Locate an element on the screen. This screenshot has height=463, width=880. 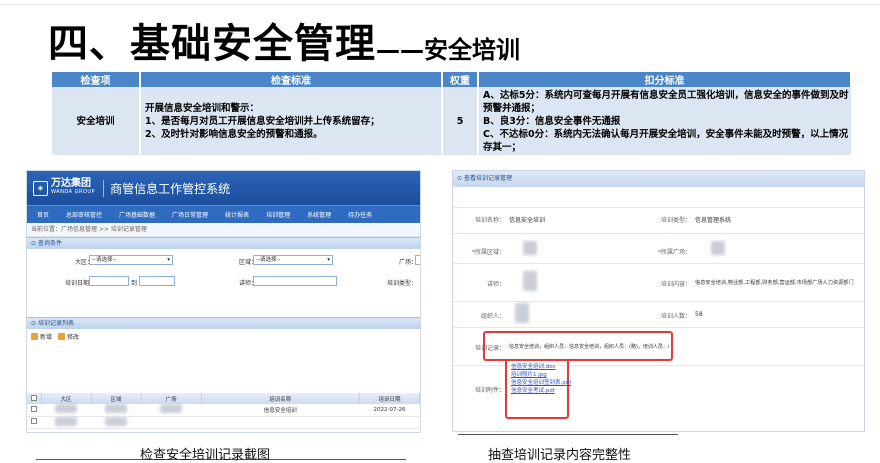
select-all-checkbox is located at coordinates (33, 397).